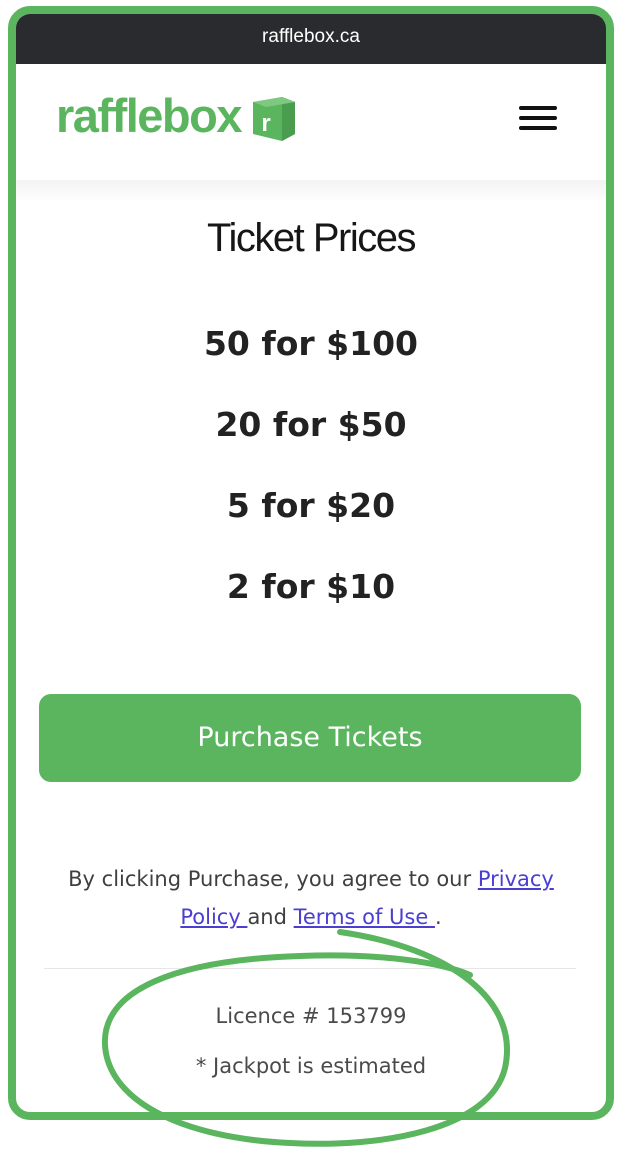 The height and width of the screenshot is (1150, 624). I want to click on price-option: 20 for $50, so click(311, 424).